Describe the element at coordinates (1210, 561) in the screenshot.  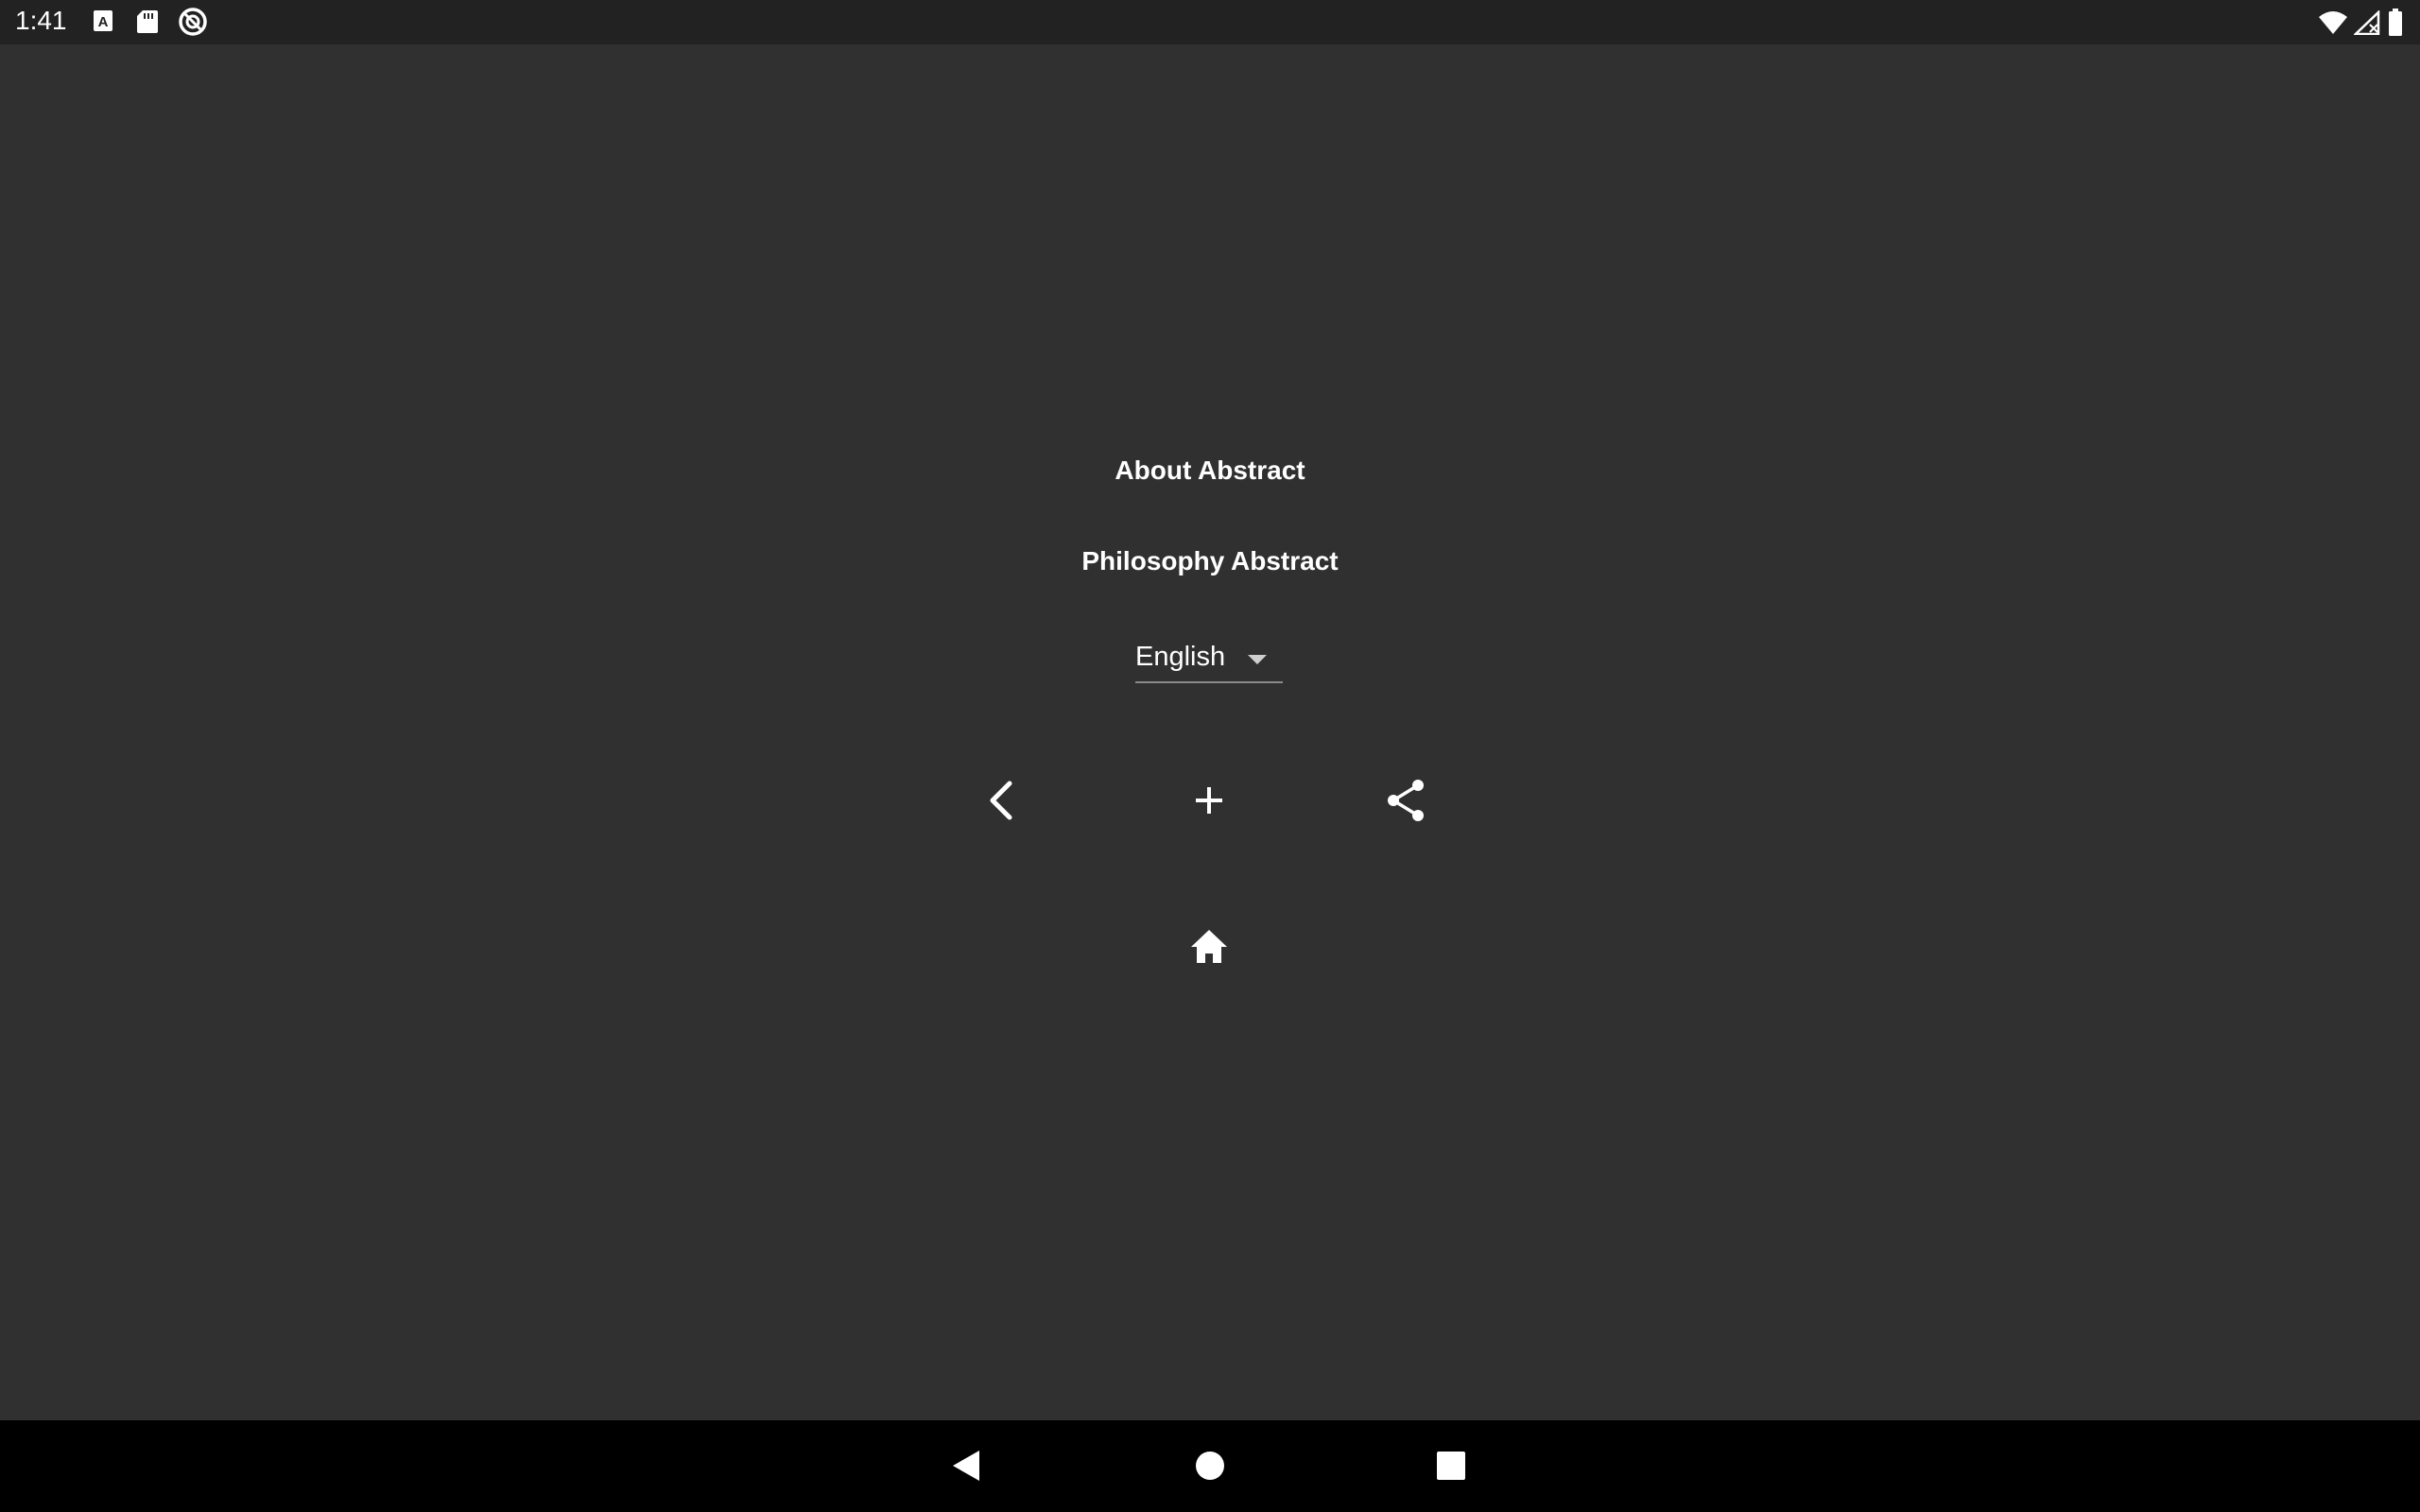
I see `philosophy-abstract-button: Philosophy Abstract` at that location.